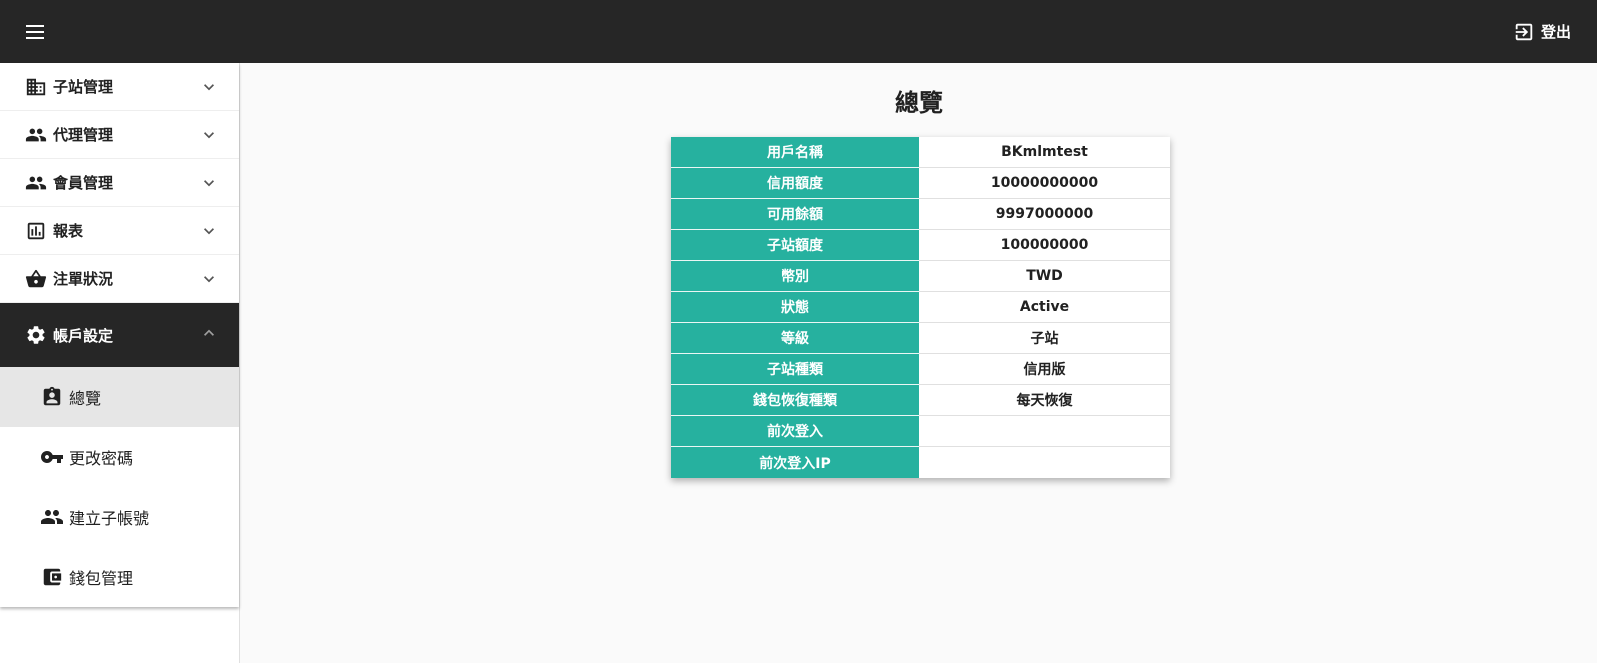 This screenshot has height=663, width=1597. Describe the element at coordinates (68, 231) in the screenshot. I see `sidebar-item-label: 報表` at that location.